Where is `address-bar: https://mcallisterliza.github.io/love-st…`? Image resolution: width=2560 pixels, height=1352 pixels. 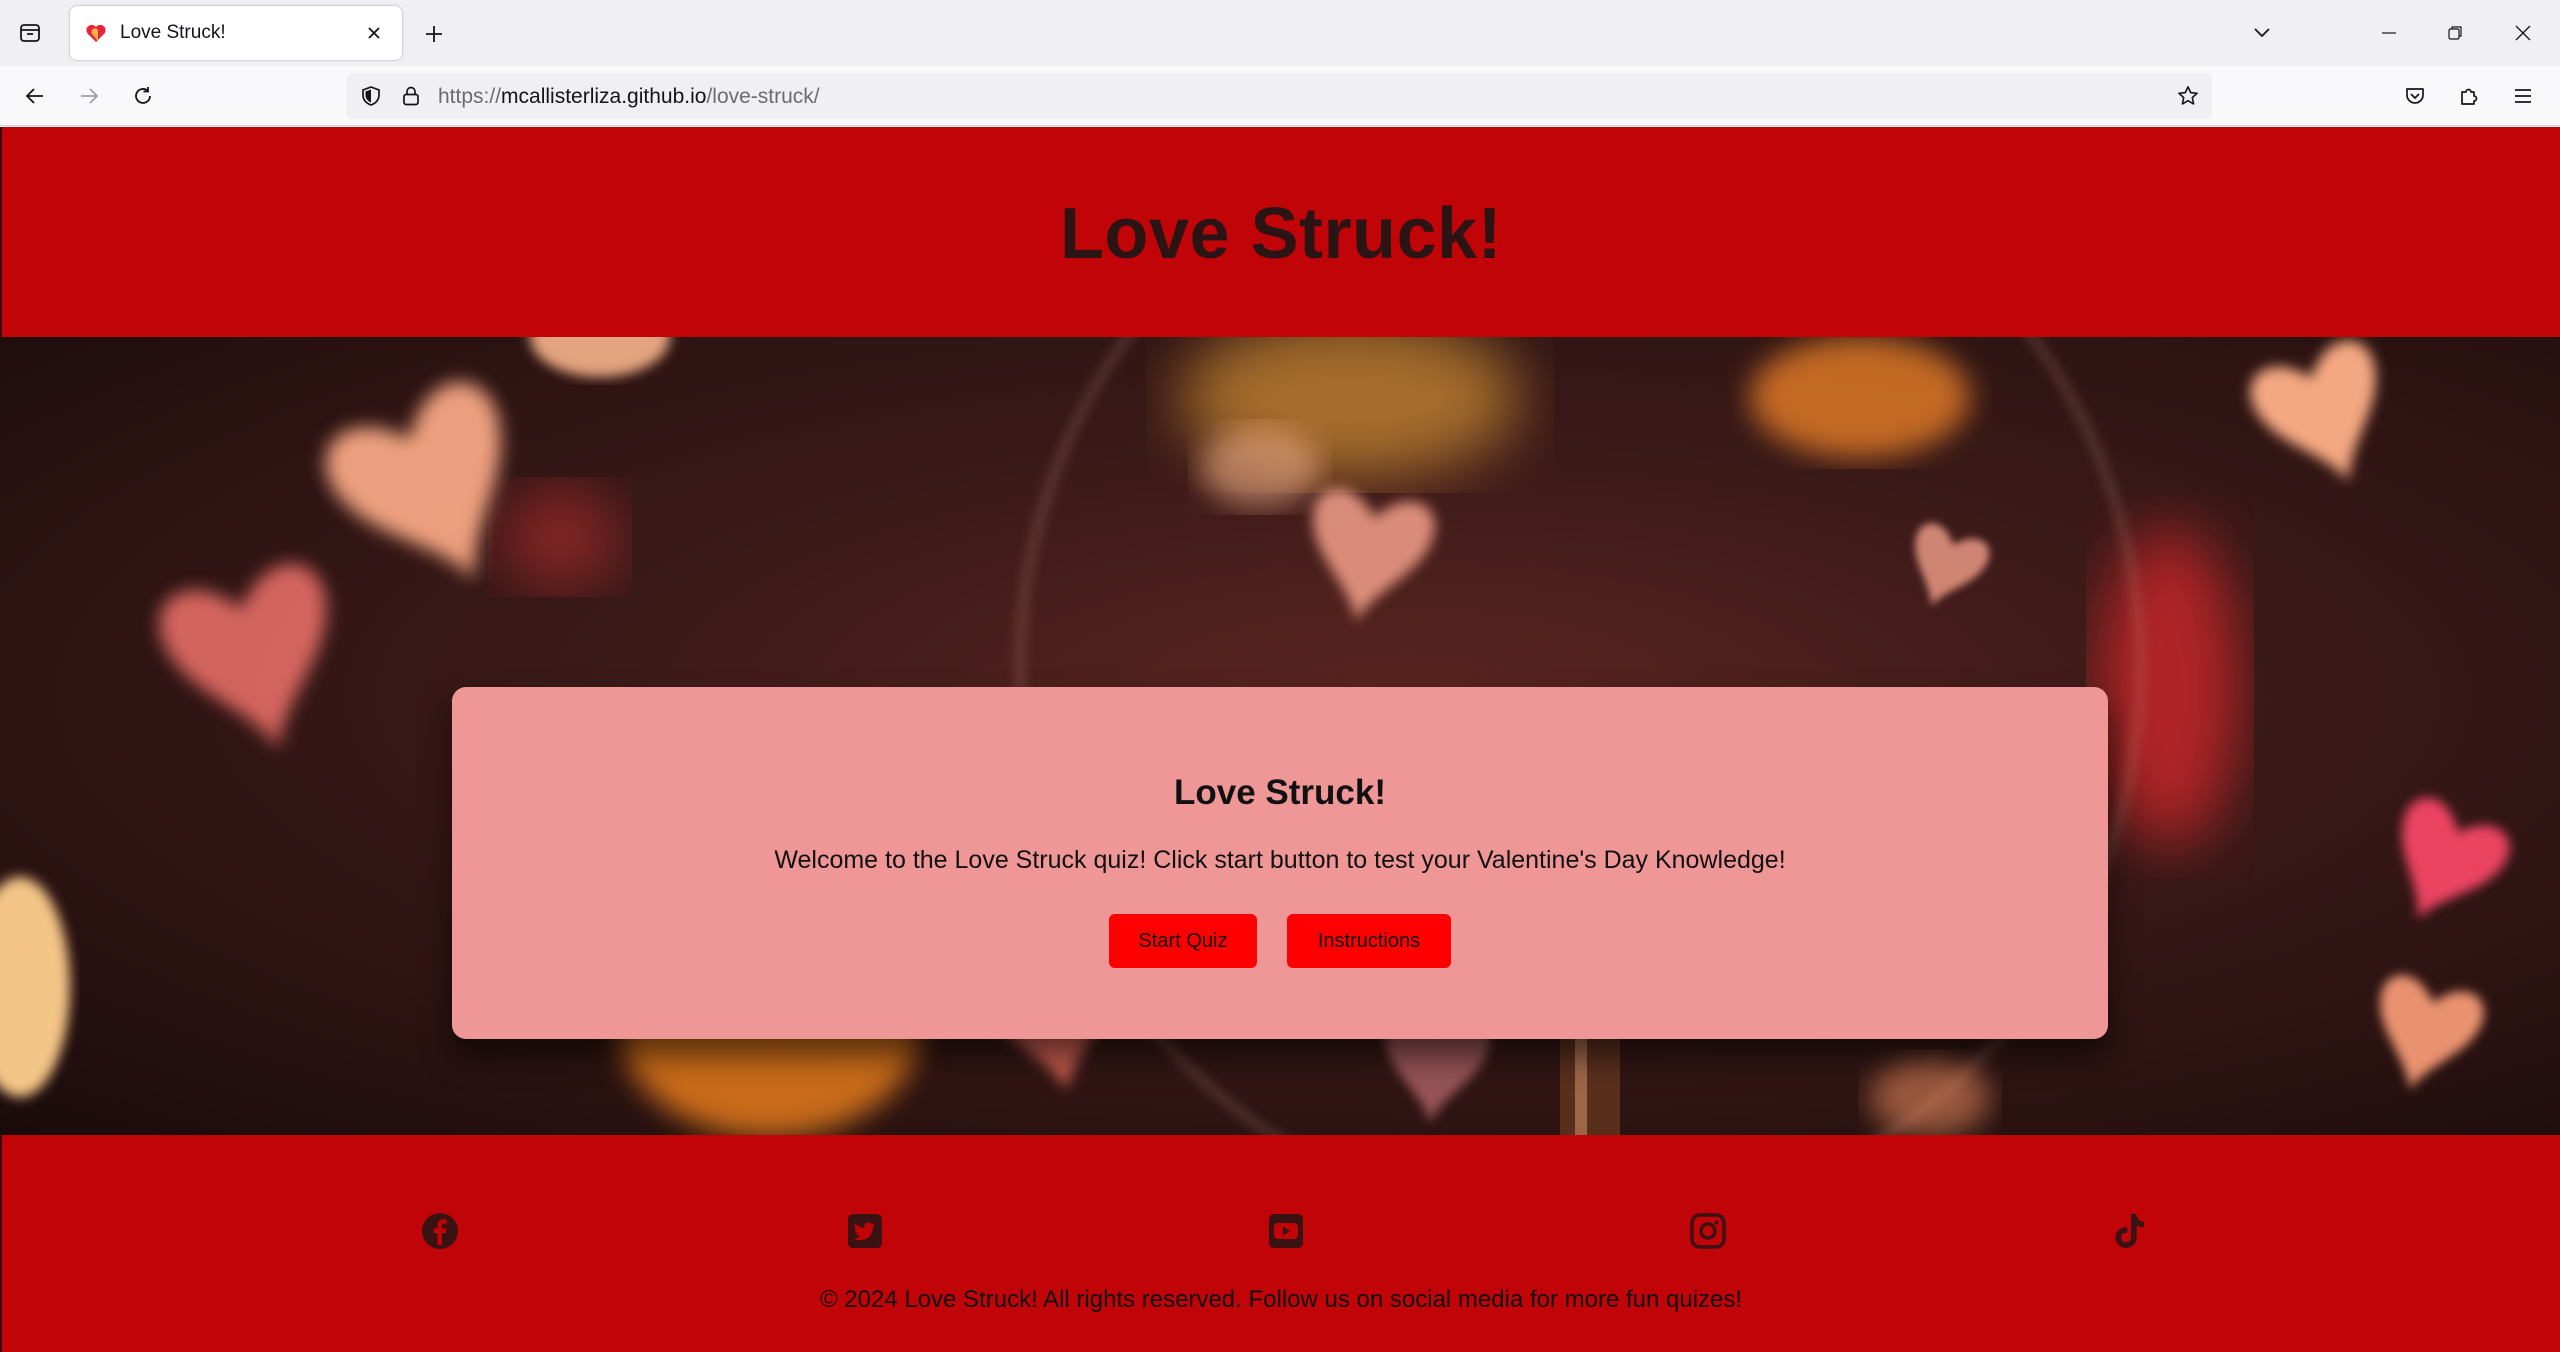 address-bar: https://mcallisterliza.github.io/love-st… is located at coordinates (1279, 96).